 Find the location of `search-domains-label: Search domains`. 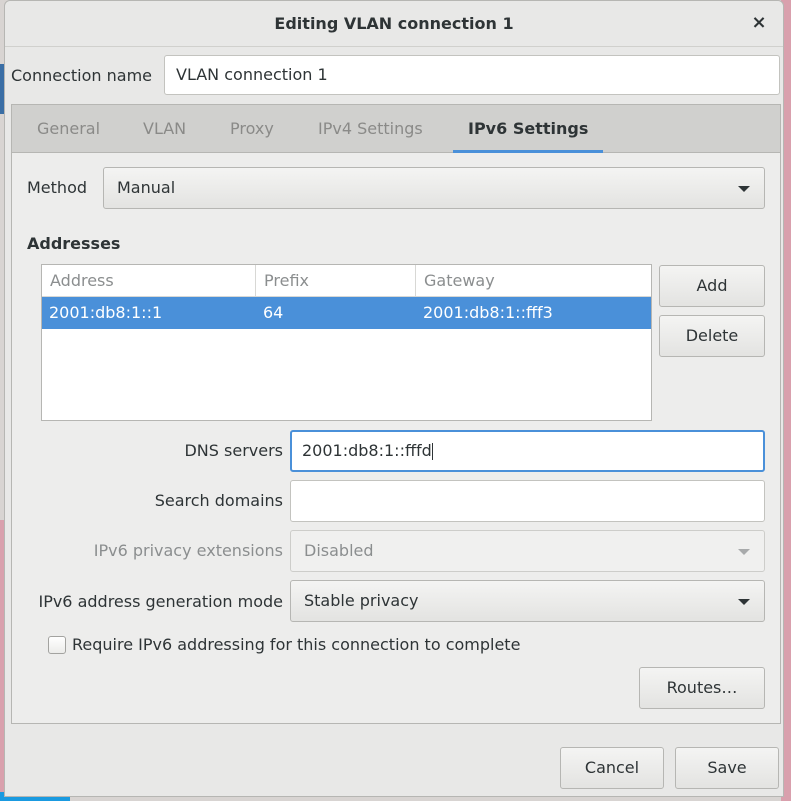

search-domains-label: Search domains is located at coordinates (218, 500).